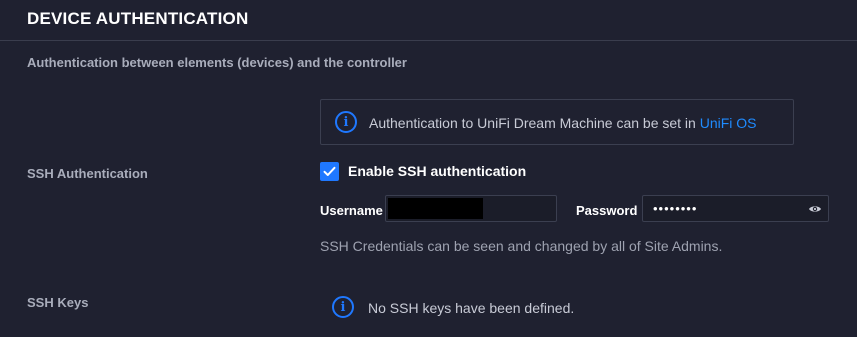 This screenshot has height=337, width=857. I want to click on ssh-keys-label: SSH Keys, so click(58, 302).